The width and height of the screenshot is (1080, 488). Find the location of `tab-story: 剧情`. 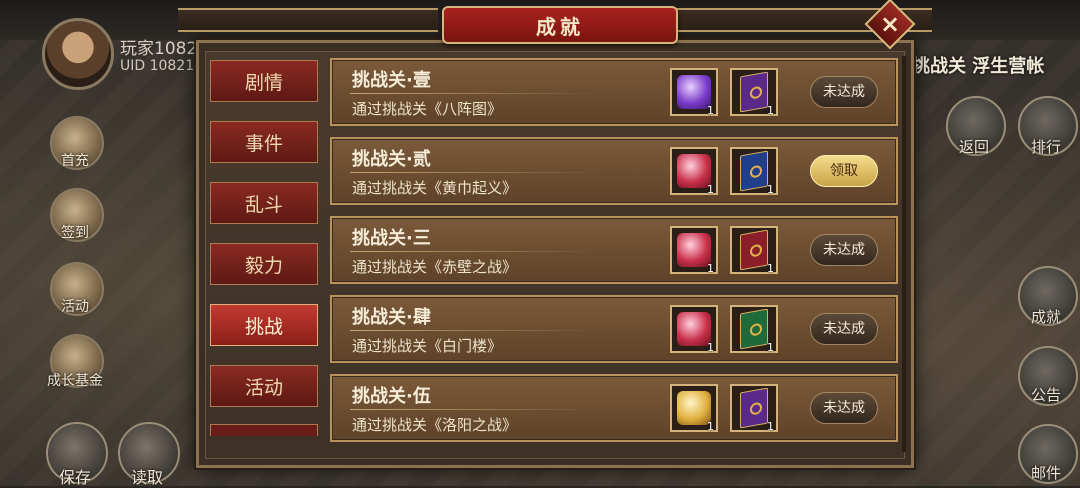

tab-story: 剧情 is located at coordinates (264, 81).